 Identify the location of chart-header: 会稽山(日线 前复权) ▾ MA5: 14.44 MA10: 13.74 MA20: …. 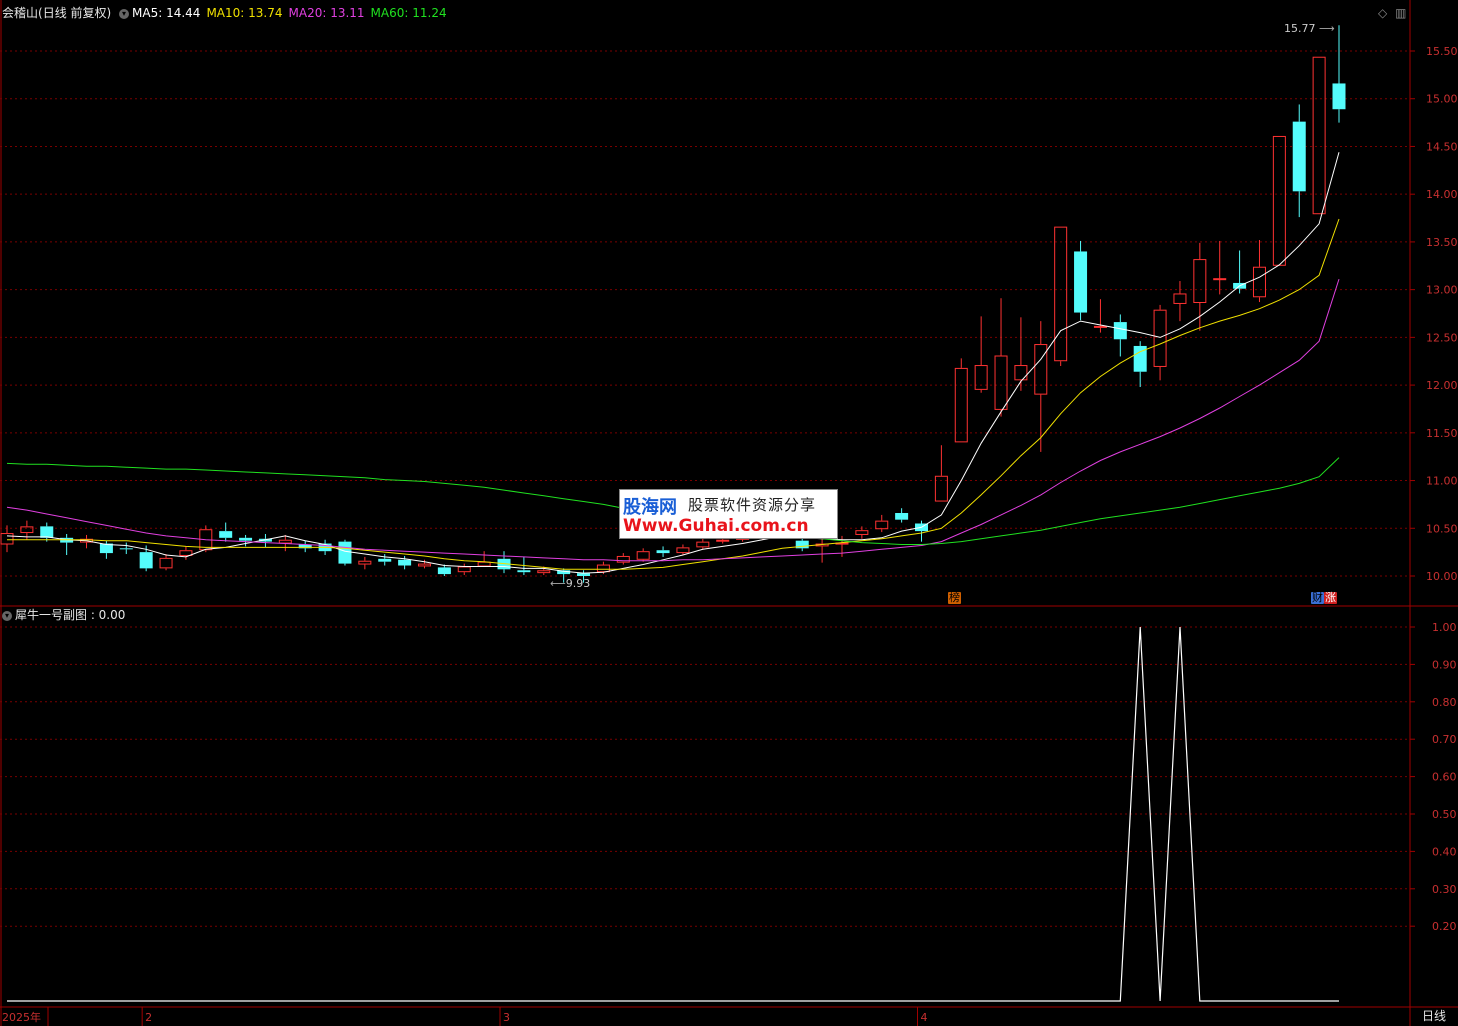
(227, 13).